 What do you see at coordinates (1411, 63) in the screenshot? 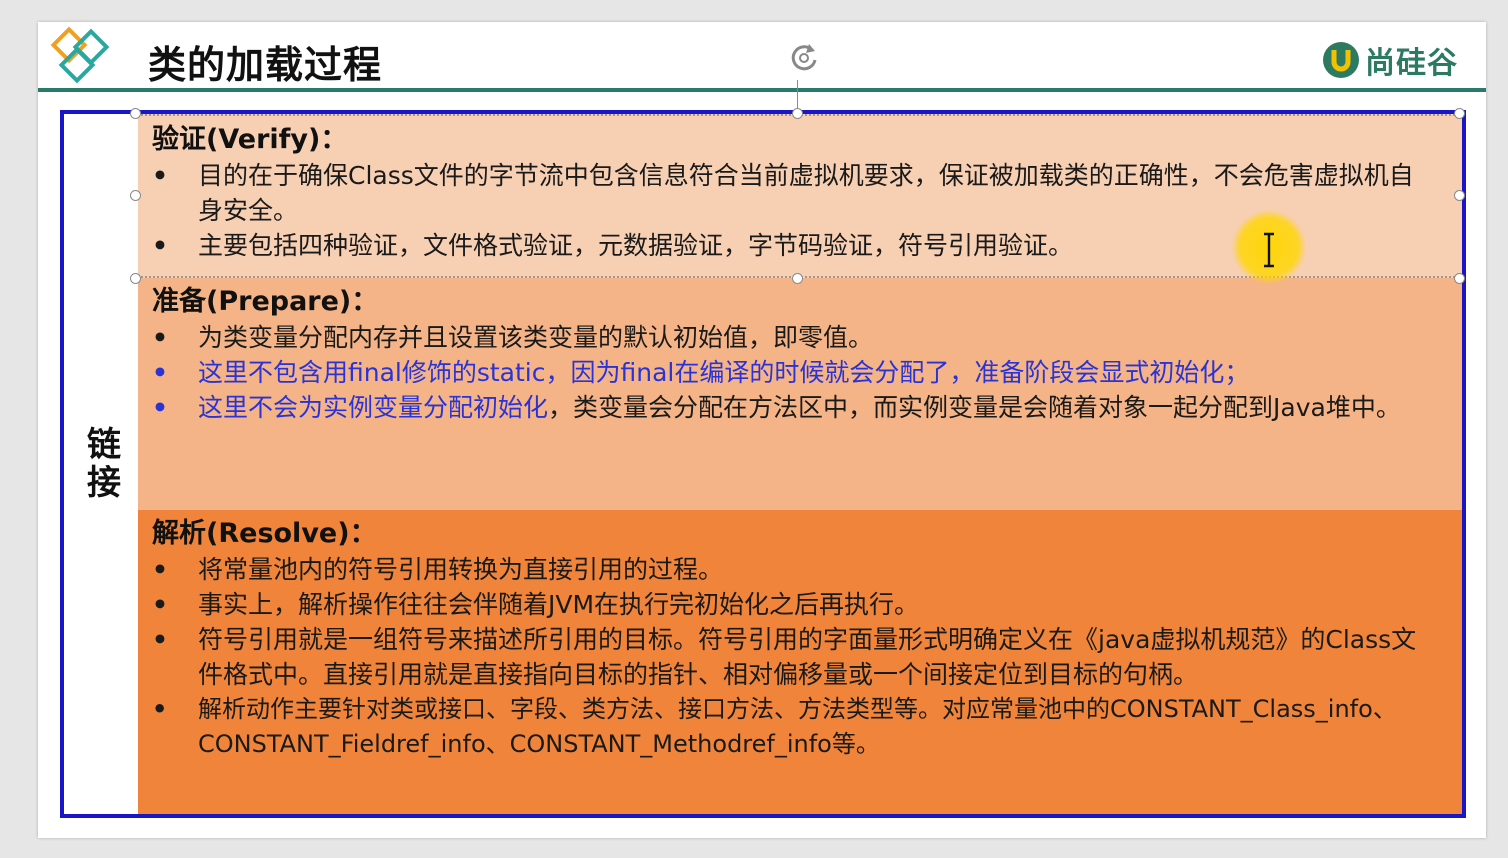
I see `brand-name: 尚硅谷` at bounding box center [1411, 63].